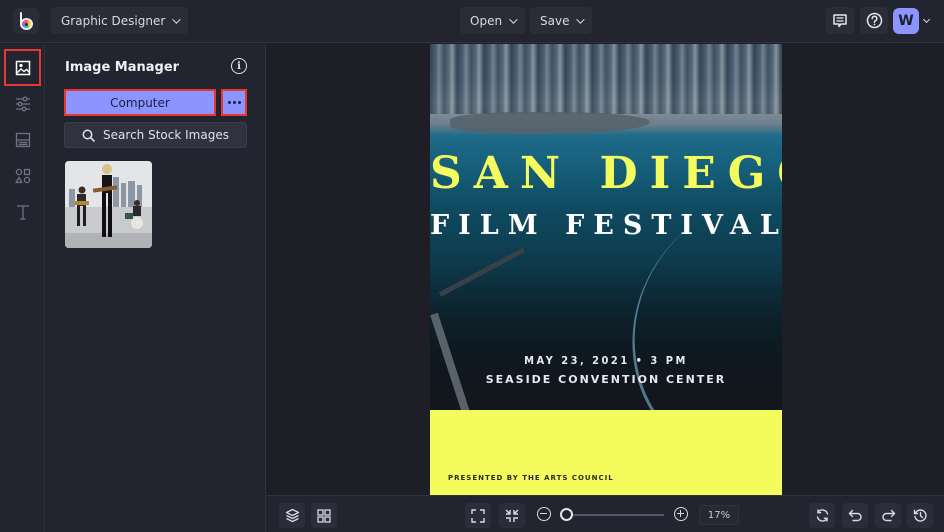  What do you see at coordinates (550, 123) in the screenshot?
I see `shoreline-image` at bounding box center [550, 123].